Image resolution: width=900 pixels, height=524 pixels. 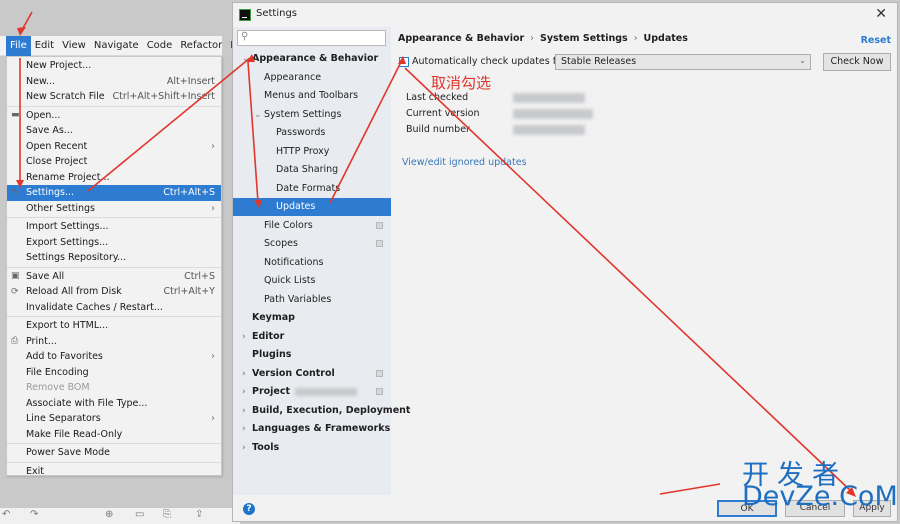 I want to click on tree-item-data-sharing: Data Sharing, so click(x=312, y=170).